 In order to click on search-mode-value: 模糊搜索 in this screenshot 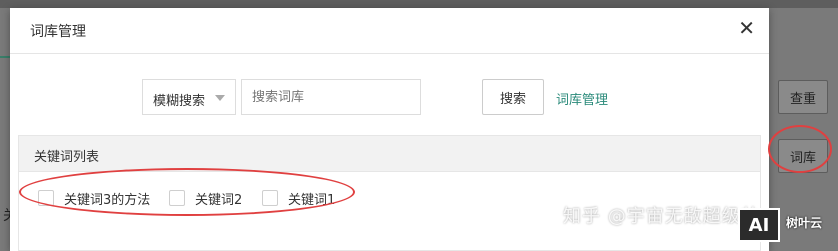, I will do `click(179, 101)`.